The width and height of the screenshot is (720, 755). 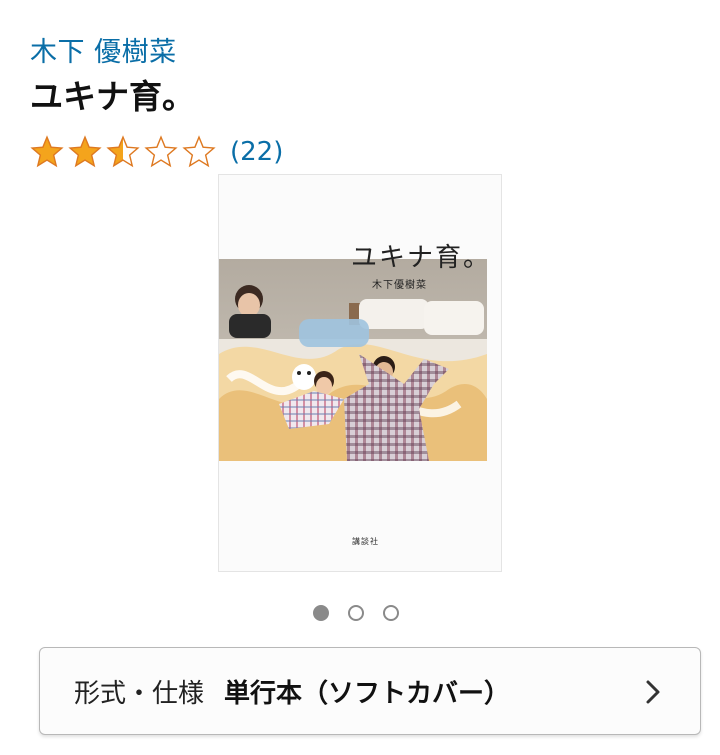 I want to click on format-value: 単行本（ソフトカバー）, so click(x=367, y=693).